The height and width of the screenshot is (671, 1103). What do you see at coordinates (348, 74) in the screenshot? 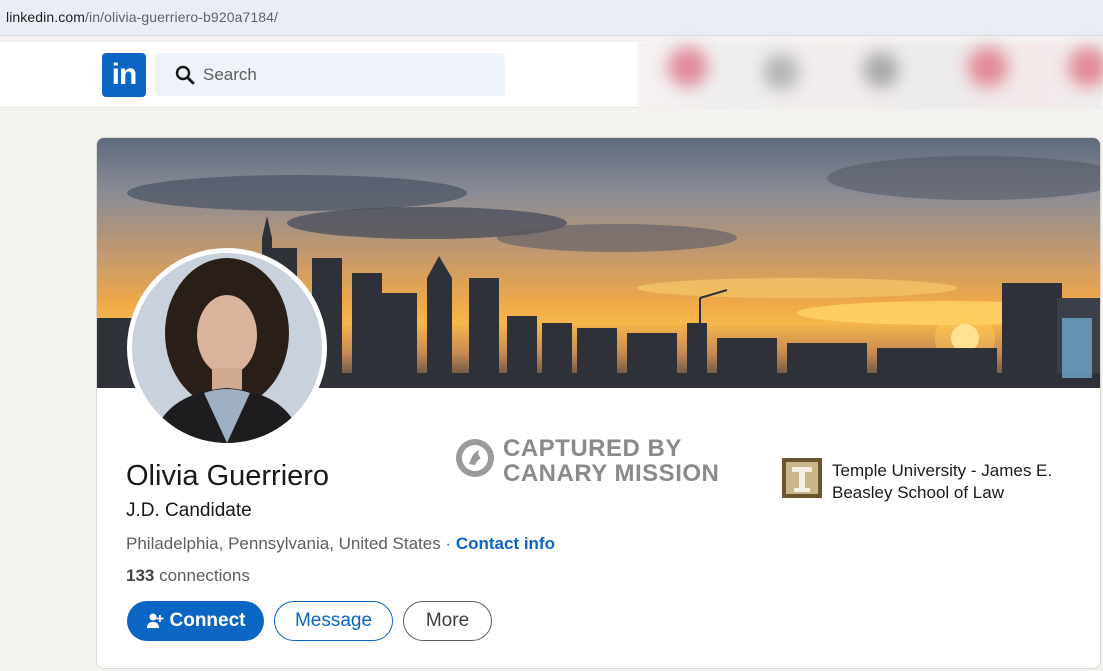
I see `search-input` at bounding box center [348, 74].